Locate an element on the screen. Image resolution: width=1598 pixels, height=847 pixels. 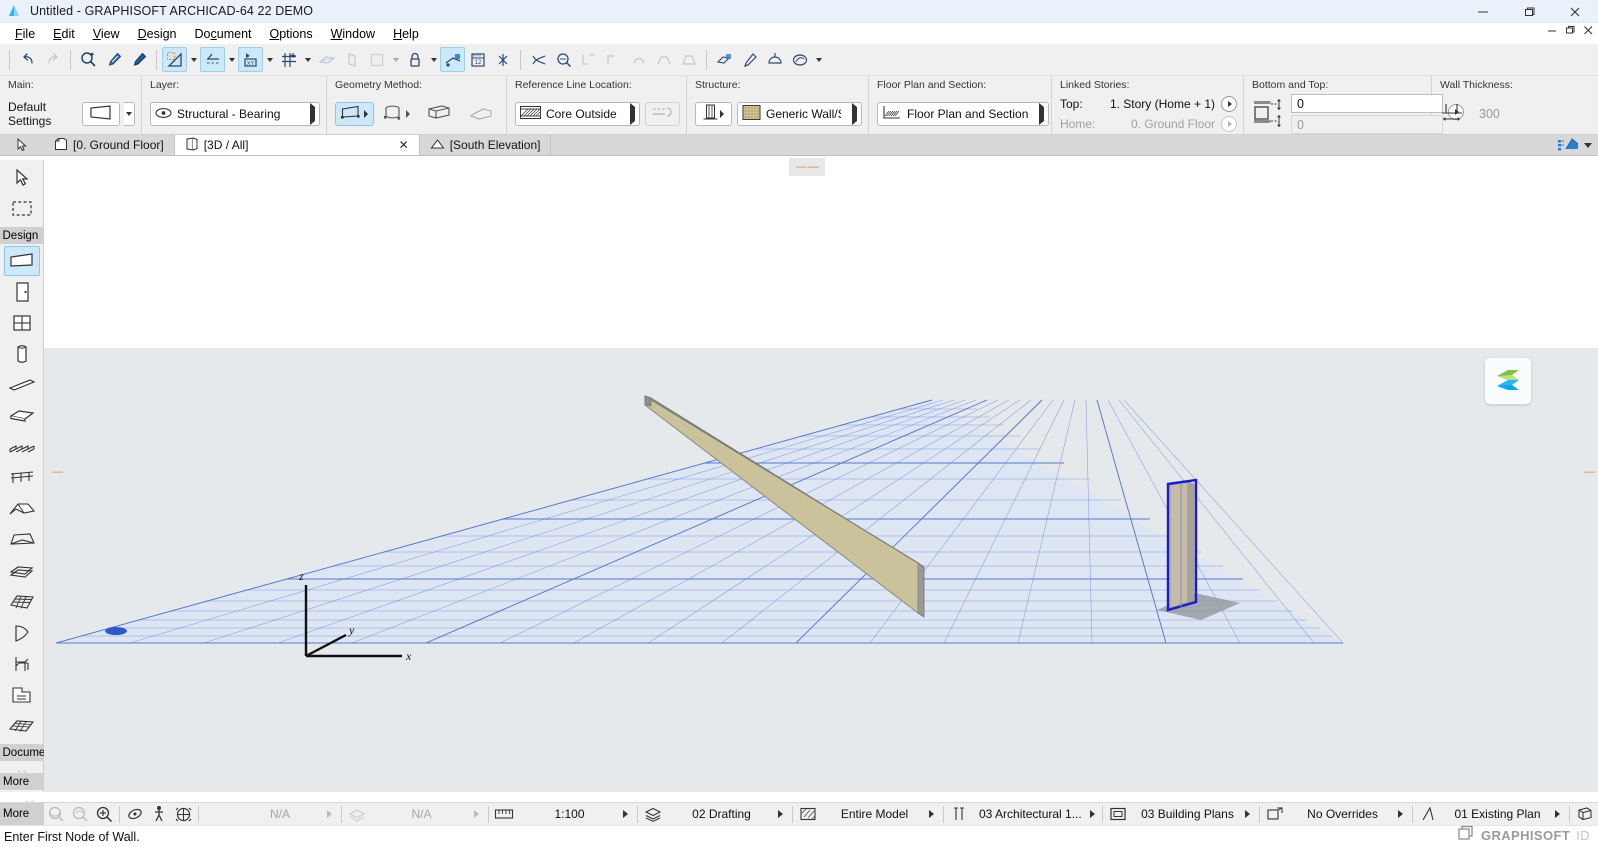
tab-3d-all: [3D / All] ✕ is located at coordinates (297, 145).